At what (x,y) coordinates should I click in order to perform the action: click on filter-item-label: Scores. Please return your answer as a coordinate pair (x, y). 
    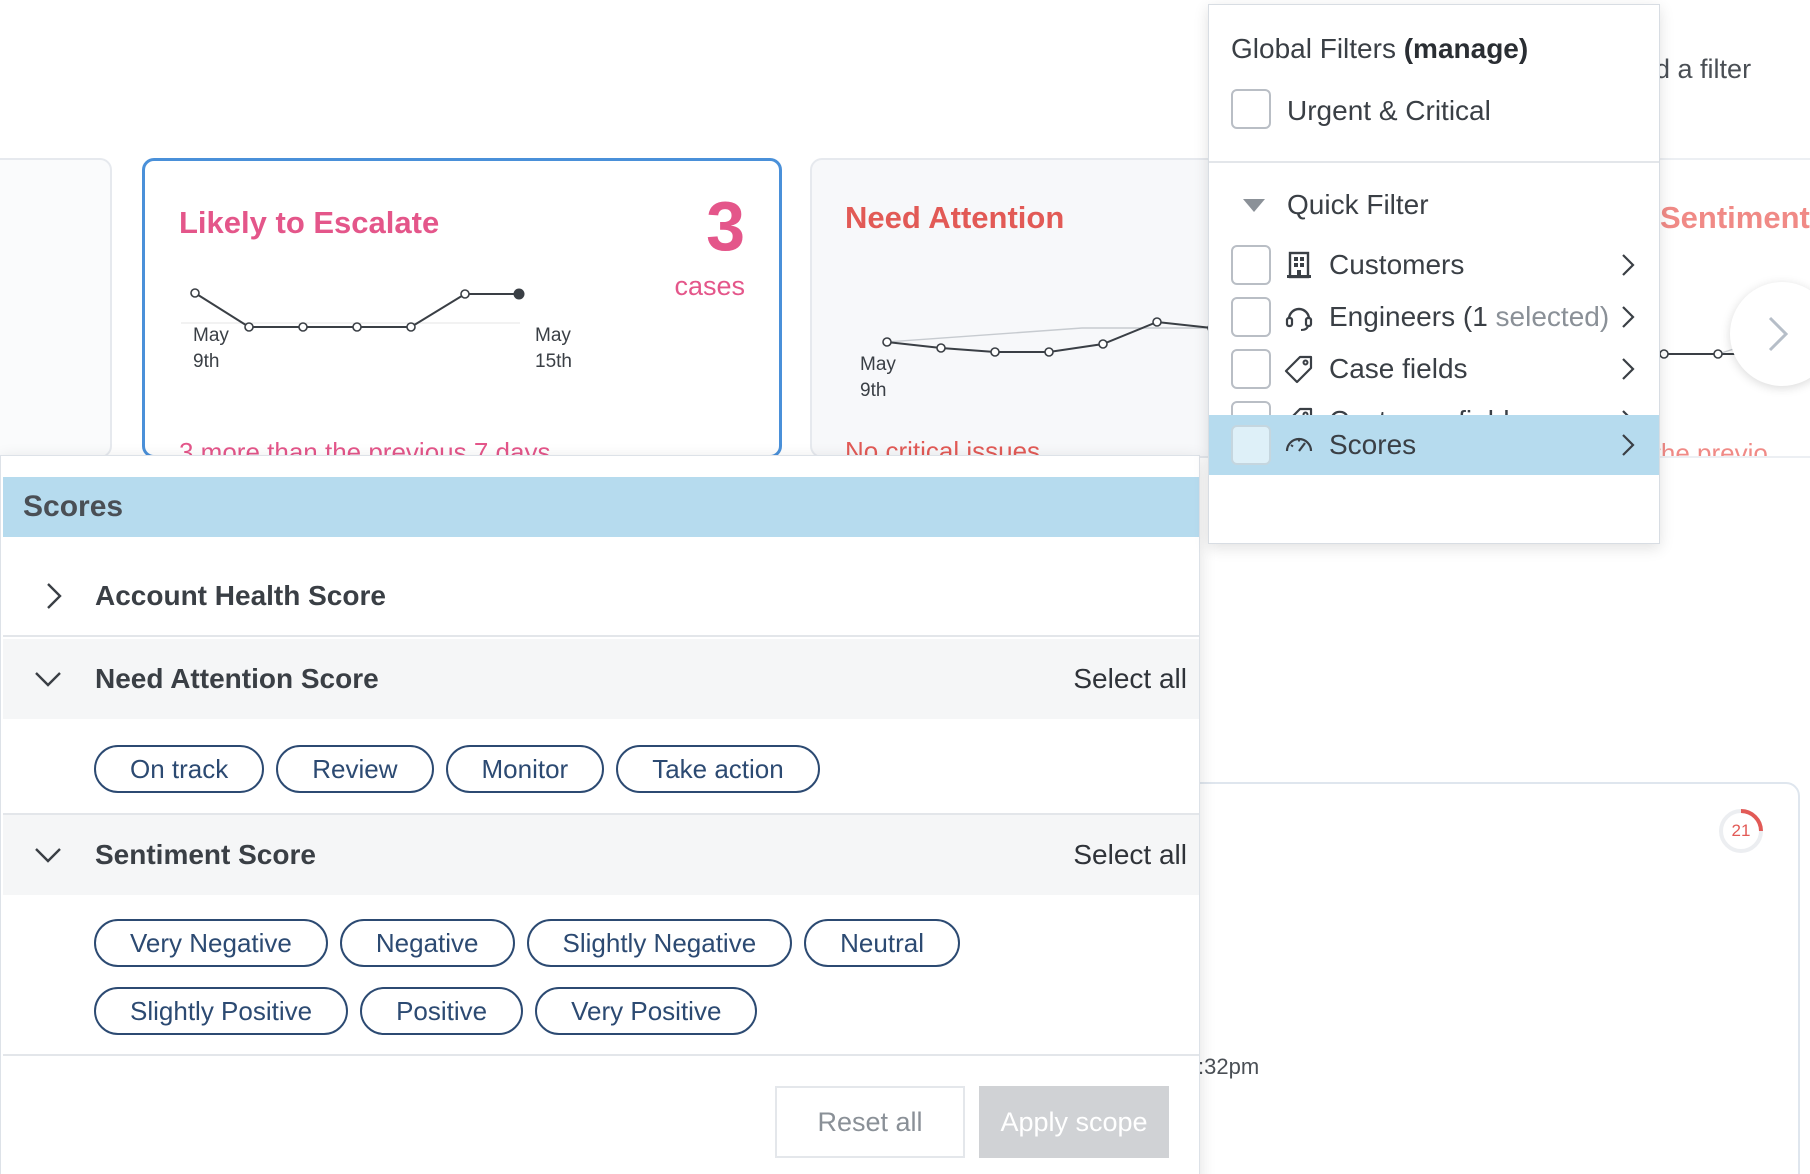
    Looking at the image, I should click on (1373, 444).